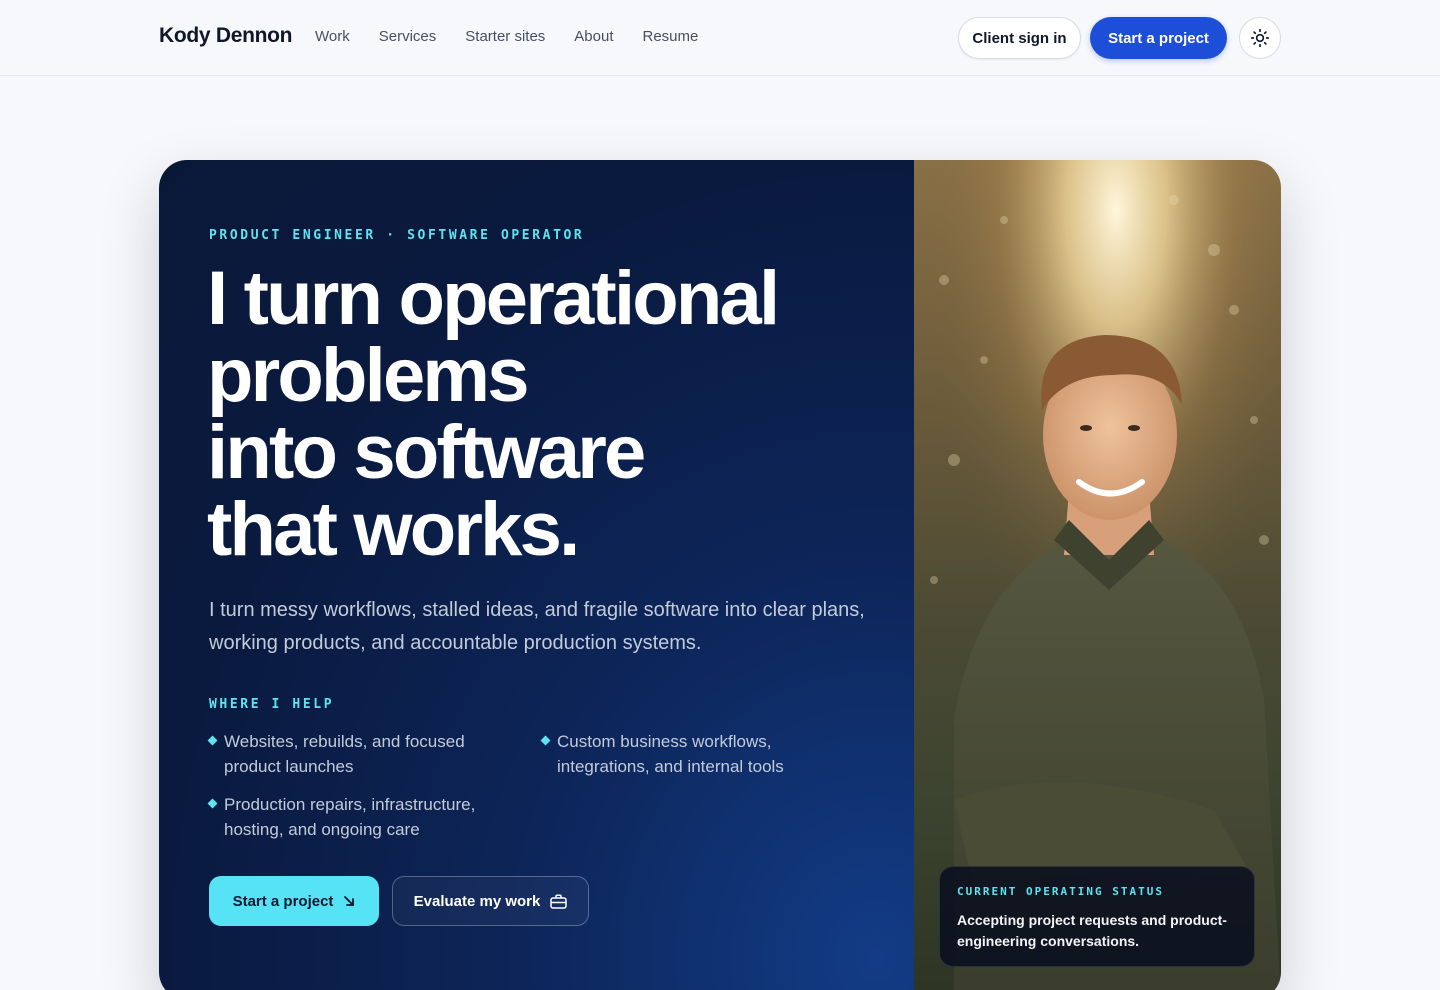 This screenshot has width=1440, height=990. What do you see at coordinates (226, 36) in the screenshot?
I see `brand-logo: Kody Dennon` at bounding box center [226, 36].